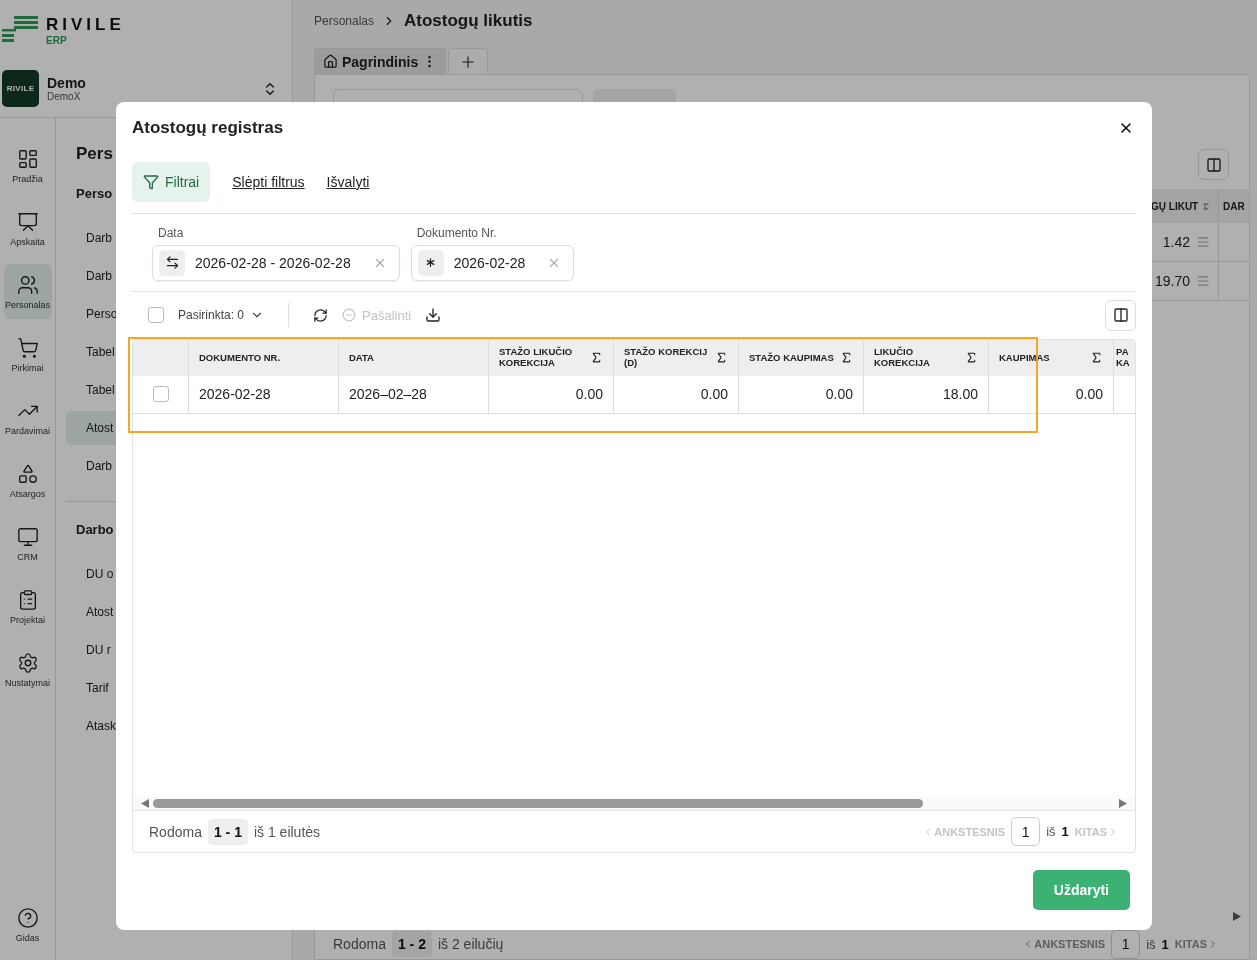 The height and width of the screenshot is (960, 1257). What do you see at coordinates (145, 803) in the screenshot?
I see `scroll-left-icon` at bounding box center [145, 803].